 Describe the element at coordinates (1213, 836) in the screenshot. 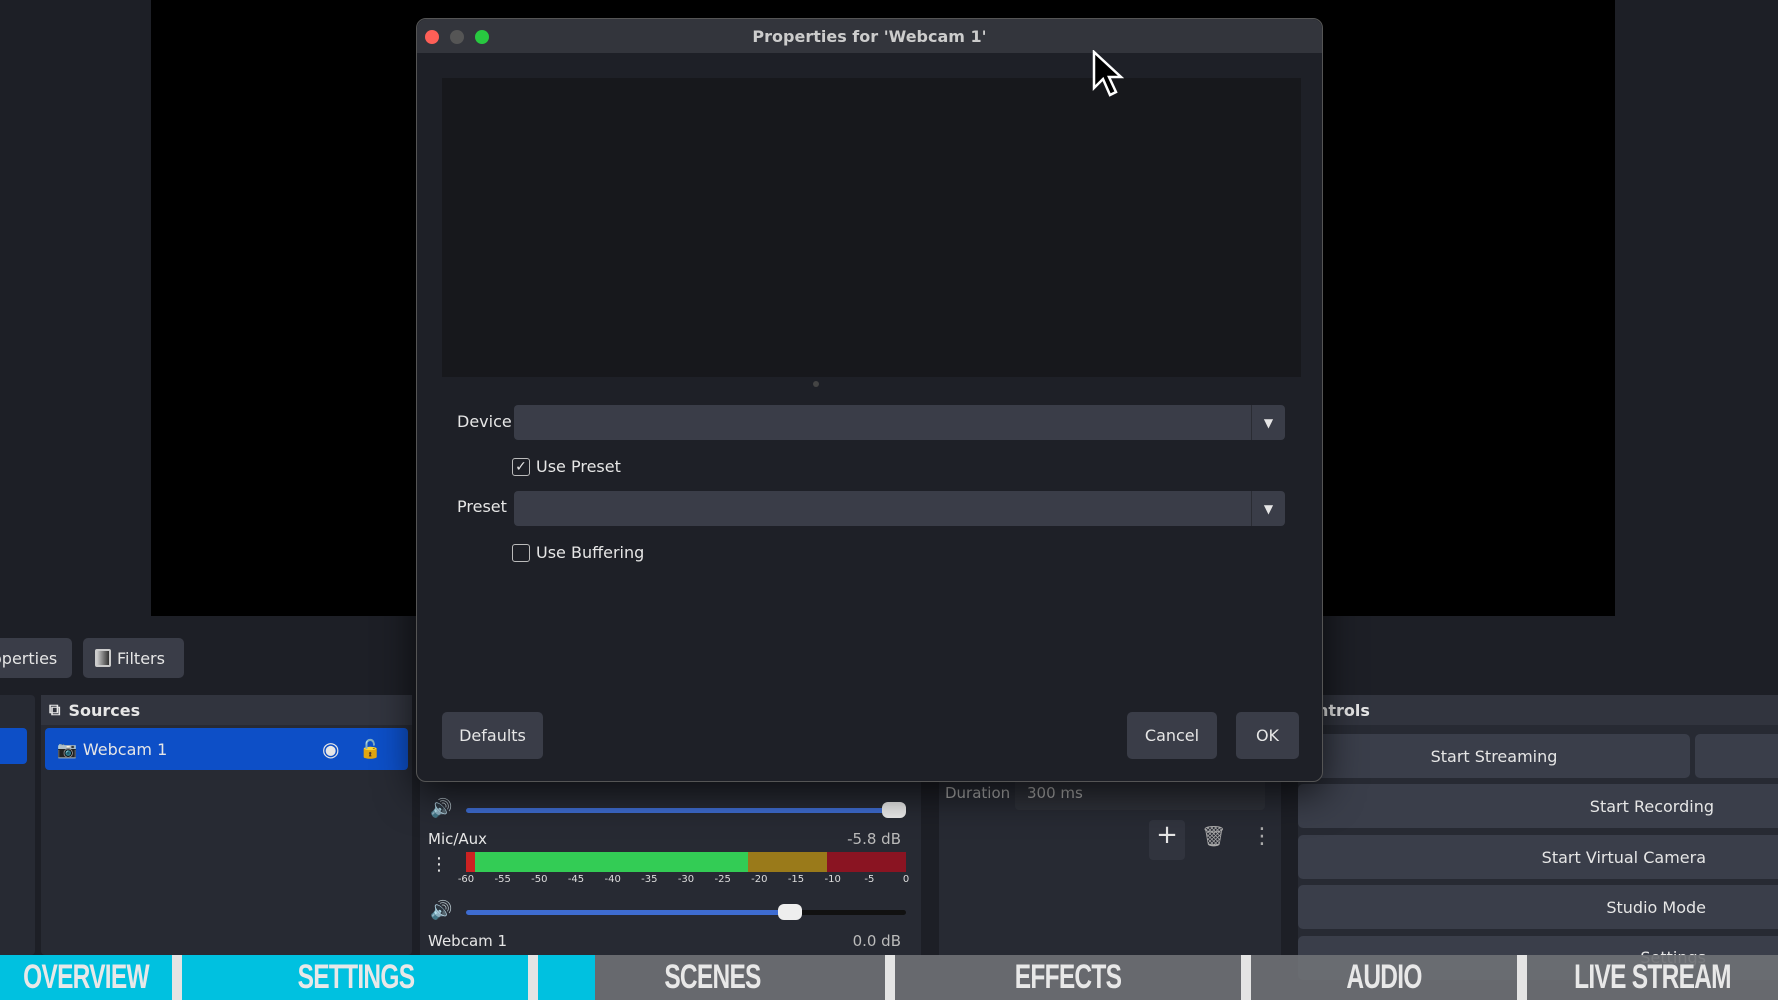

I see `trash-icon: 🗑` at that location.